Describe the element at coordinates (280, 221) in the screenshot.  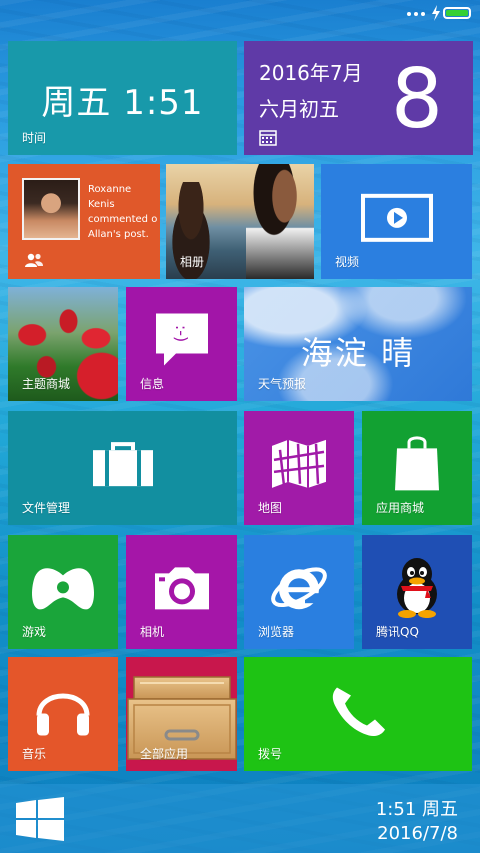
I see `photo-person-image` at that location.